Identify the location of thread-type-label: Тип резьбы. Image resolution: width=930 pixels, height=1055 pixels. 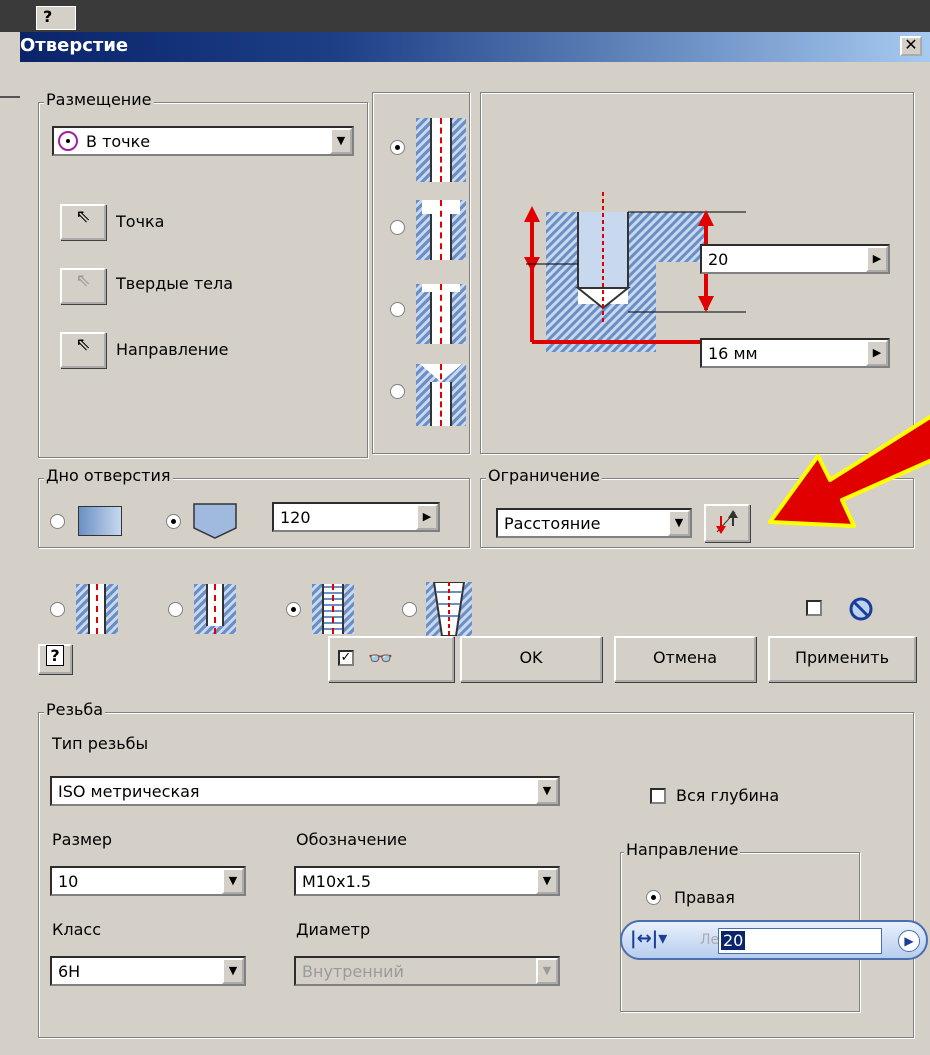
(100, 743).